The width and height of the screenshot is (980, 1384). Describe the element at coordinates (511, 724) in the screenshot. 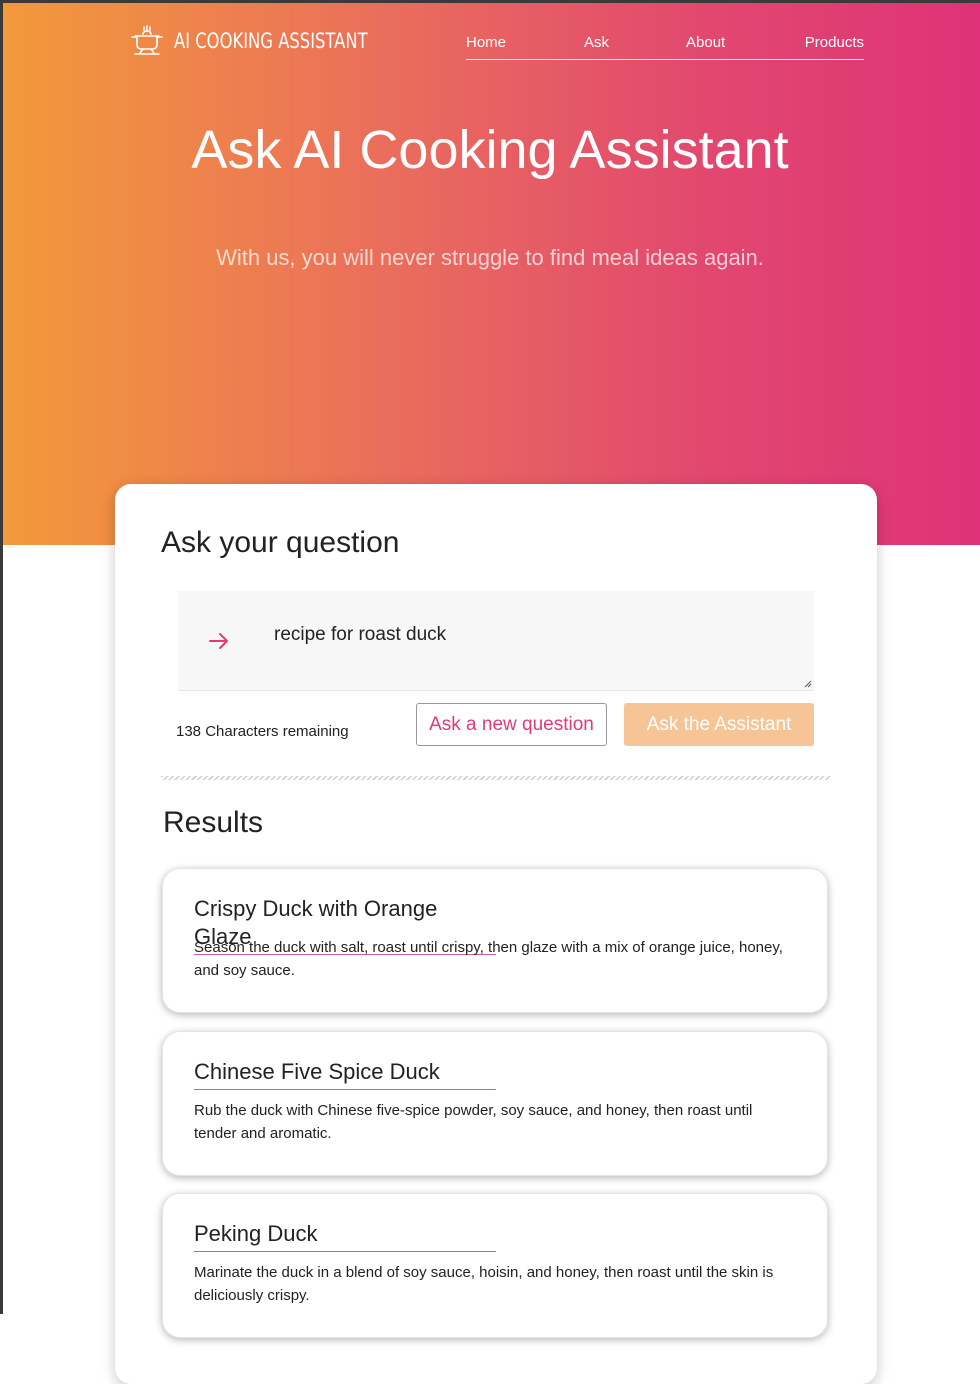

I see `ask-new-question-button: Ask a new question` at that location.